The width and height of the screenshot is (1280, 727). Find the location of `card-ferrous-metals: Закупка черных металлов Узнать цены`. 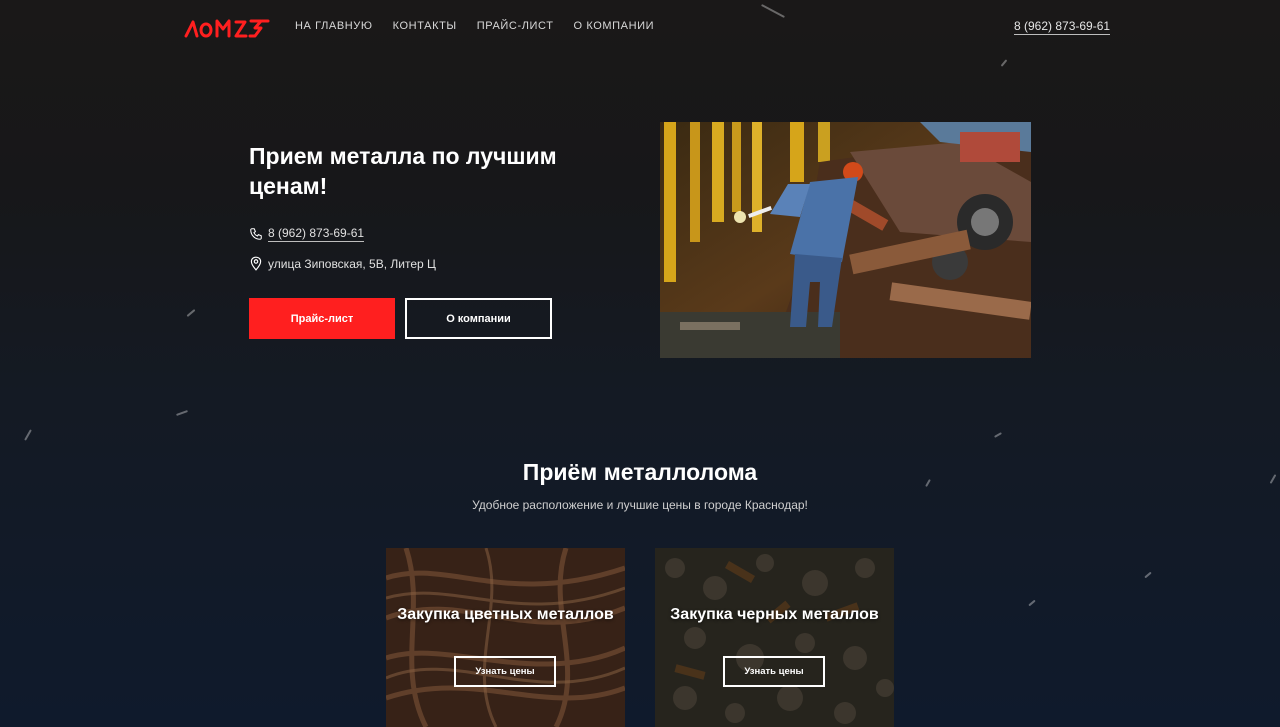

card-ferrous-metals: Закупка черных металлов Узнать цены is located at coordinates (774, 637).